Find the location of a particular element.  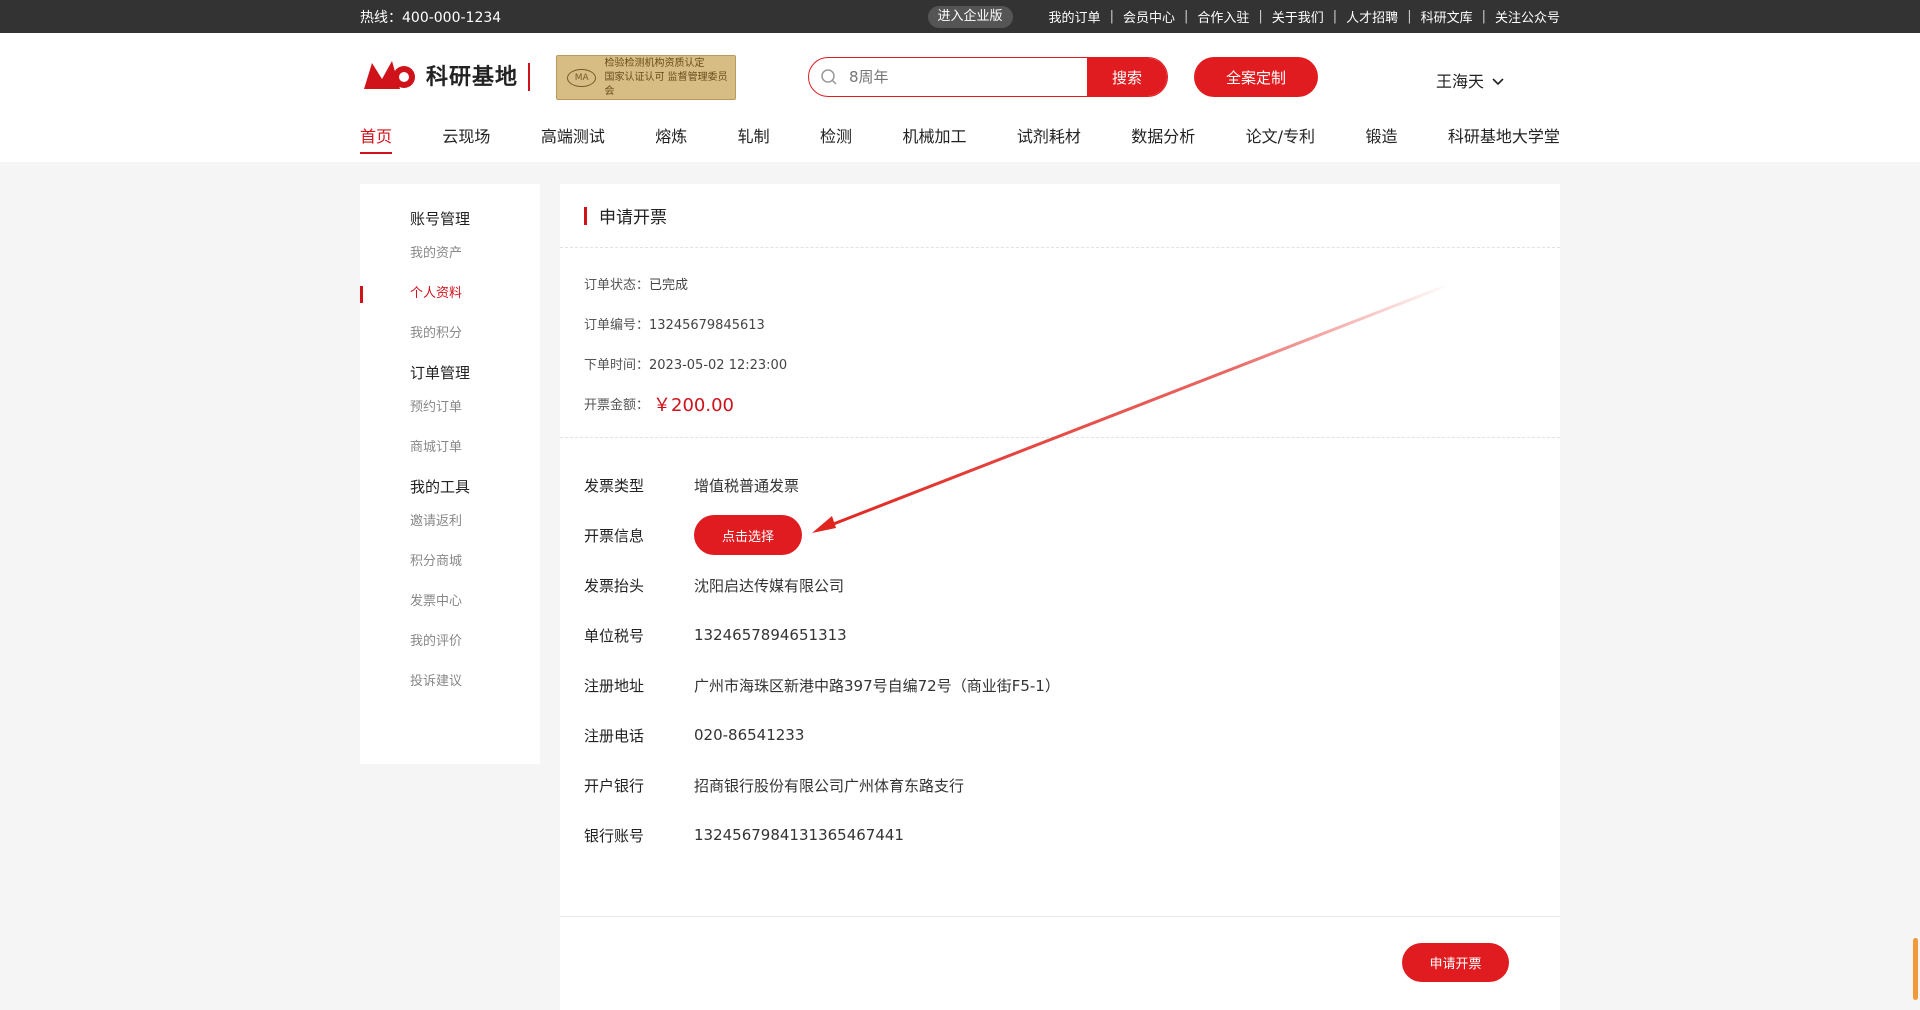

sidebar-group-tools: 我的工具 is located at coordinates (440, 487).